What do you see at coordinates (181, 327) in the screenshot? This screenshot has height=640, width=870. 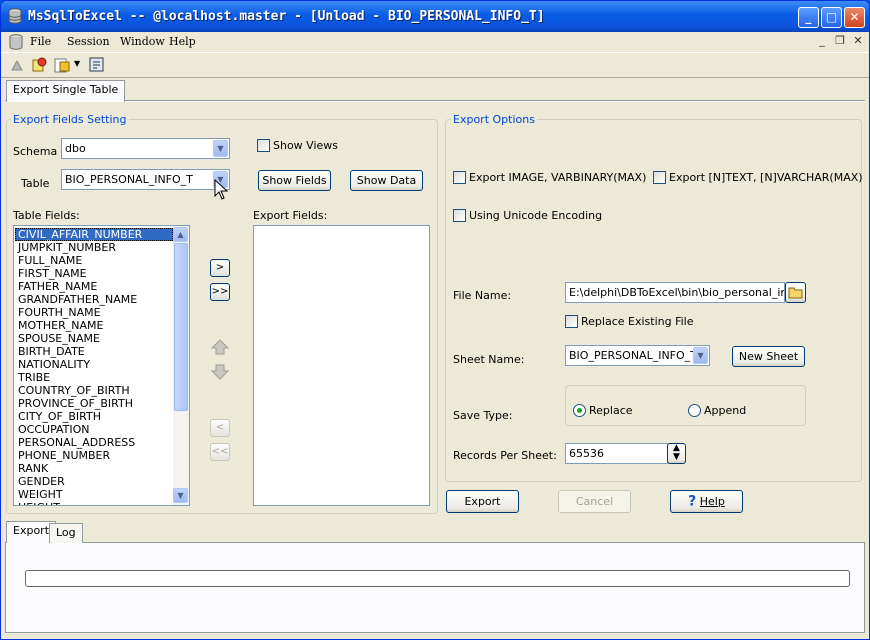 I see `scroll-thumb` at bounding box center [181, 327].